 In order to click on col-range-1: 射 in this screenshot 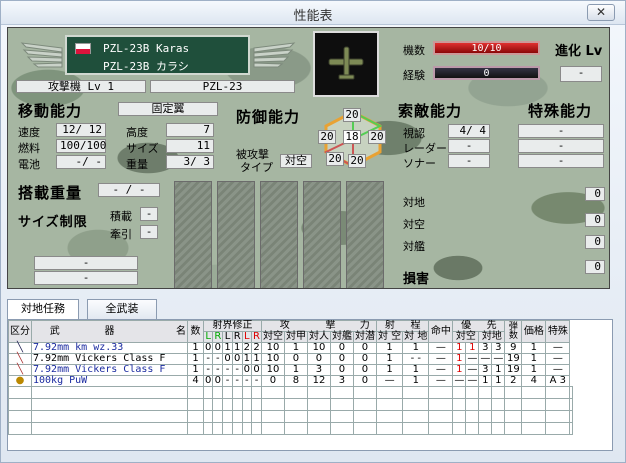, I will do `click(389, 326)`.